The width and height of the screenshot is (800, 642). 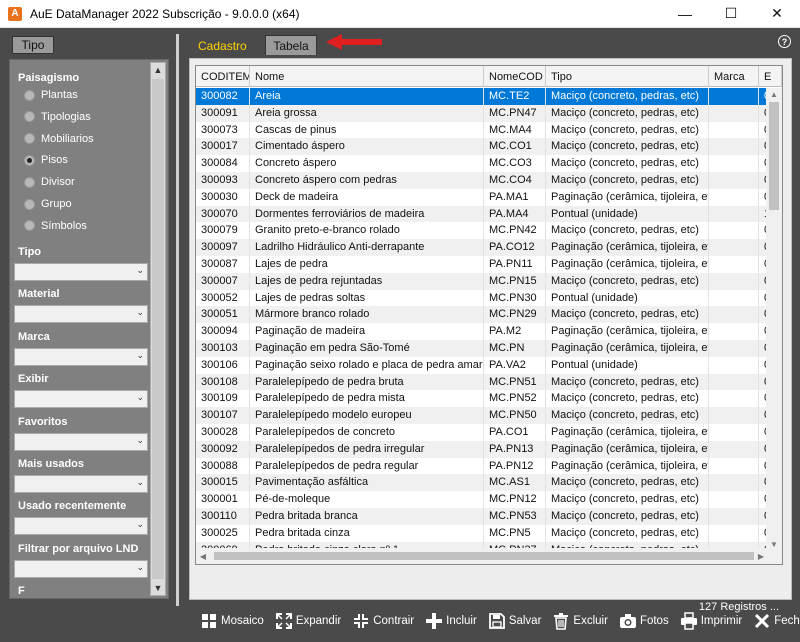 I want to click on maximize-button: ☐, so click(x=731, y=14).